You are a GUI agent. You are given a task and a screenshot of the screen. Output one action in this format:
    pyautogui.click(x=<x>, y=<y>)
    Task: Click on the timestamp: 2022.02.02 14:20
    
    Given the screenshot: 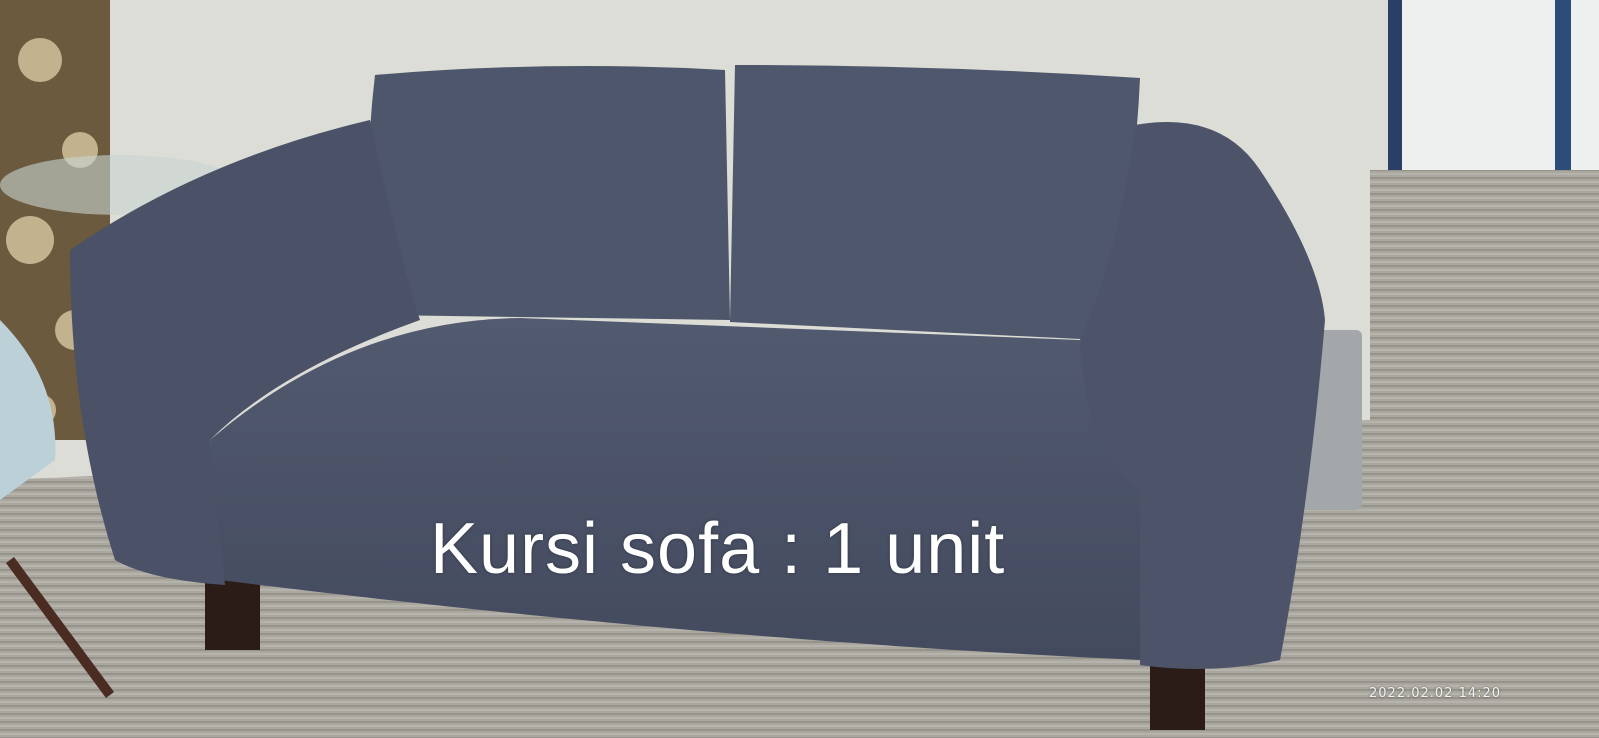 What is the action you would take?
    pyautogui.click(x=1435, y=693)
    